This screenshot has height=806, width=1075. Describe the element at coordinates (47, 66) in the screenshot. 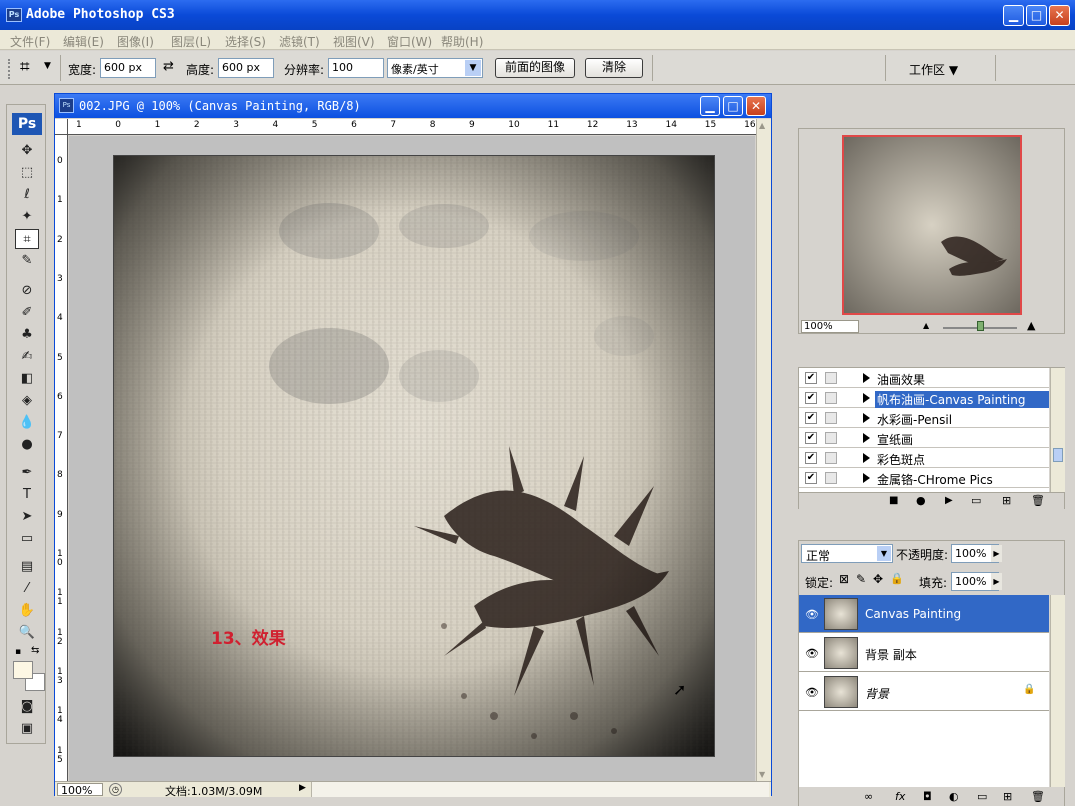

I see `tool-preset-chevron-icon: ▼` at that location.